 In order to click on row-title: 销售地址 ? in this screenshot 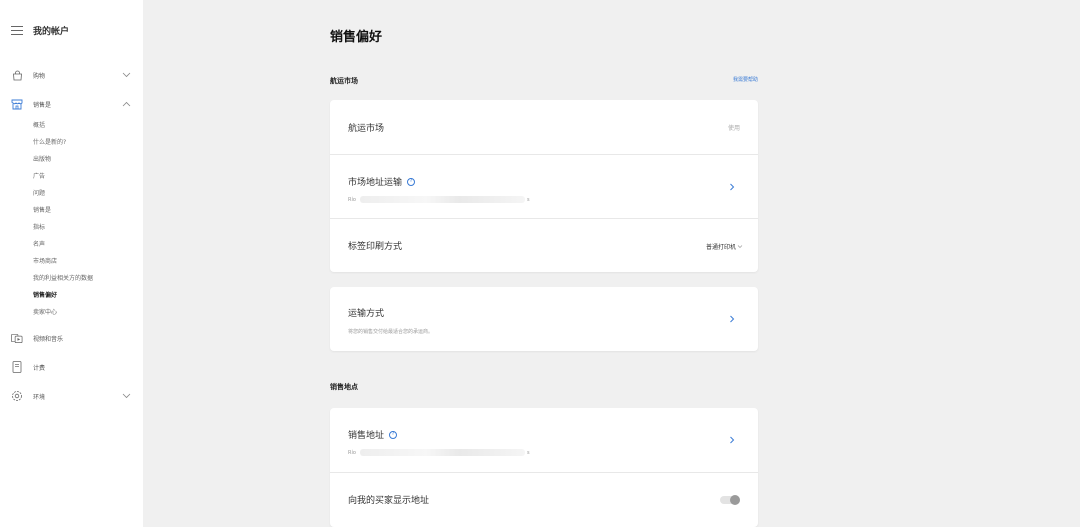, I will do `click(373, 434)`.